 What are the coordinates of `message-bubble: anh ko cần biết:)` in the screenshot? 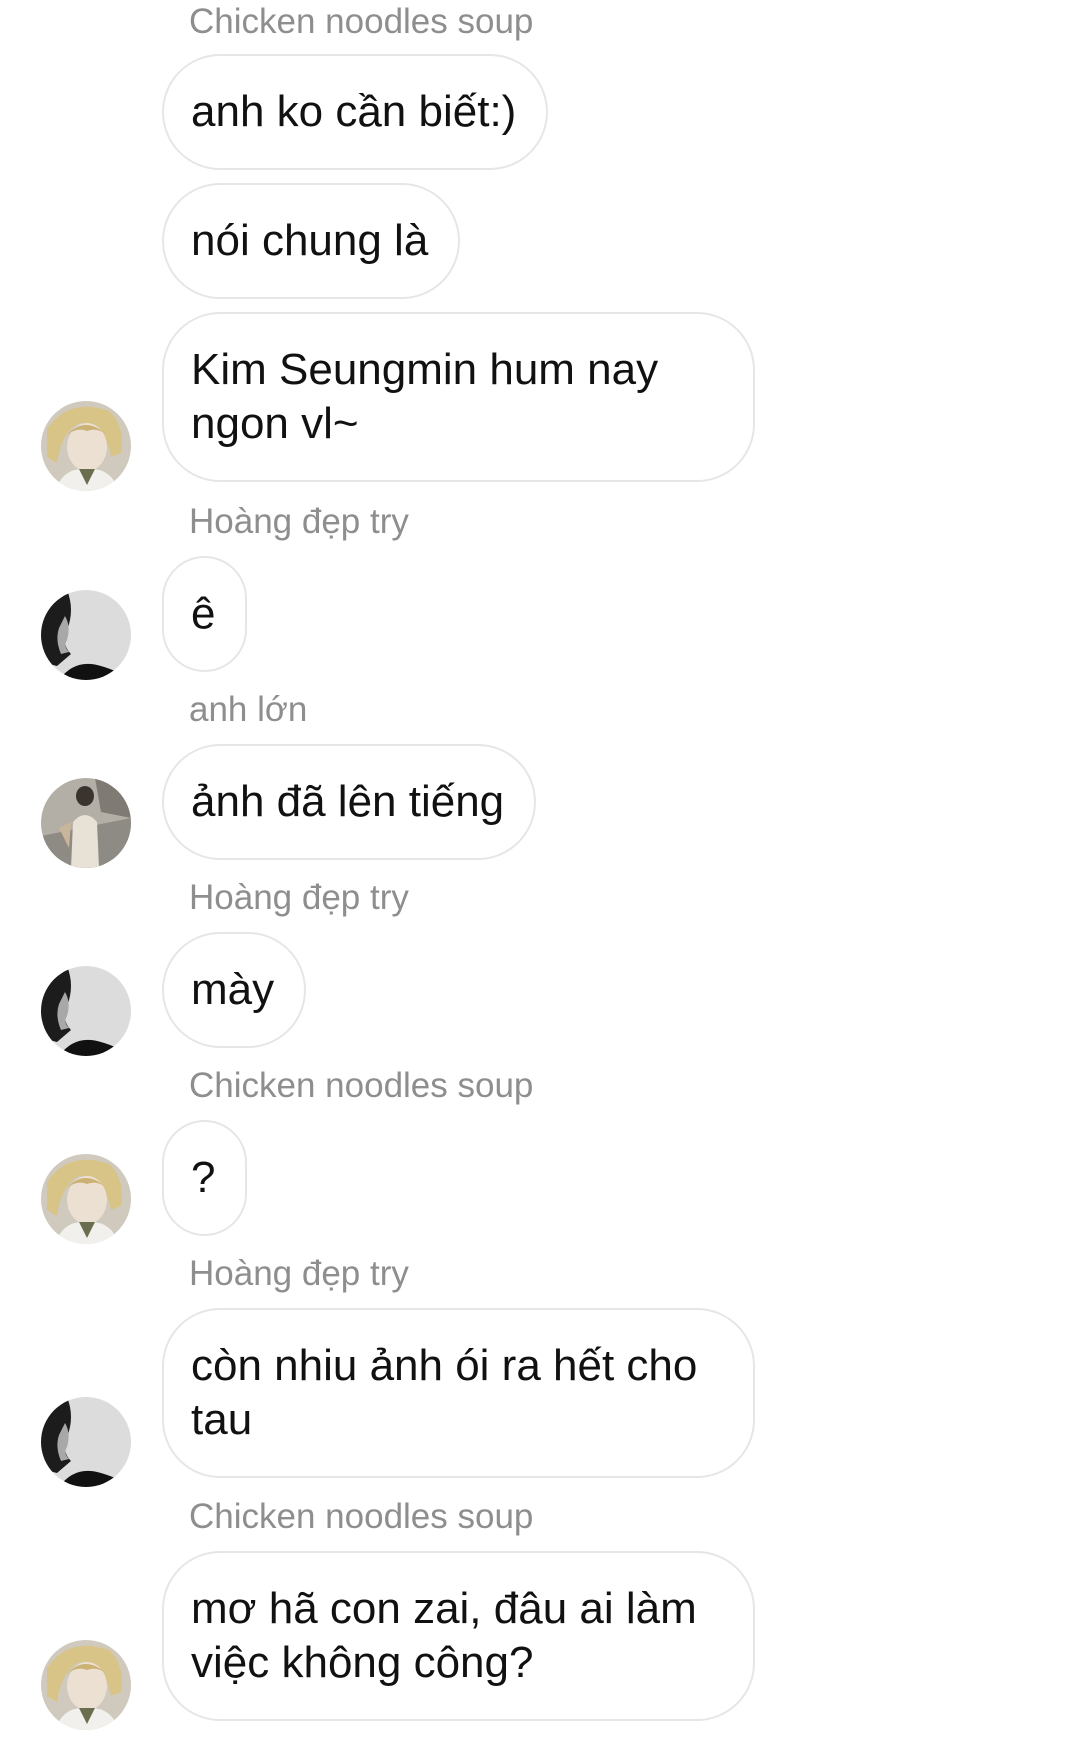 It's located at (355, 112).